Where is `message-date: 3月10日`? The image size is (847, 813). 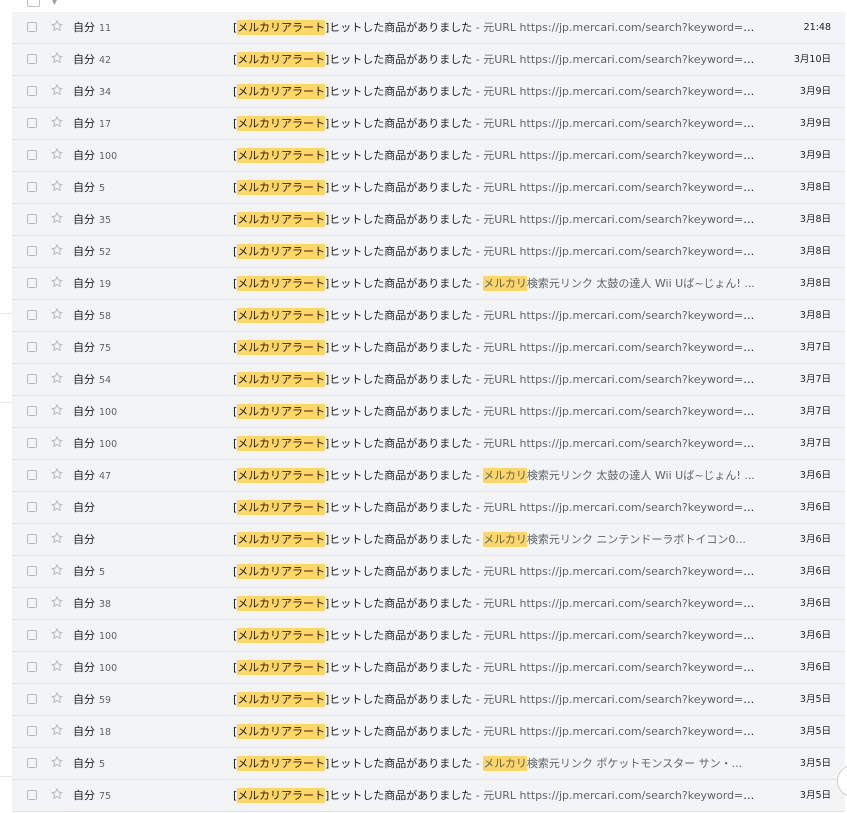
message-date: 3月10日 is located at coordinates (812, 59).